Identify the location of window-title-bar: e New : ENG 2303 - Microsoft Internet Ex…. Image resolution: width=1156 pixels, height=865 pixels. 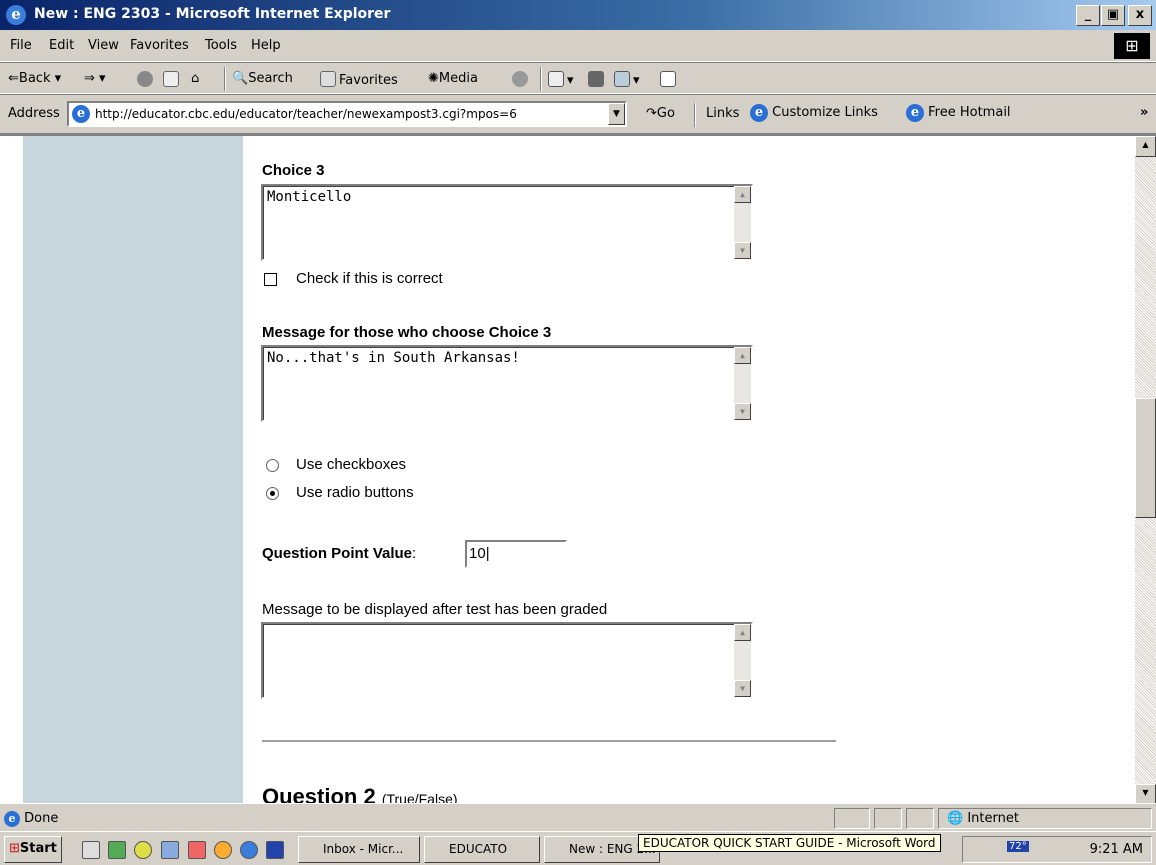
(578, 15).